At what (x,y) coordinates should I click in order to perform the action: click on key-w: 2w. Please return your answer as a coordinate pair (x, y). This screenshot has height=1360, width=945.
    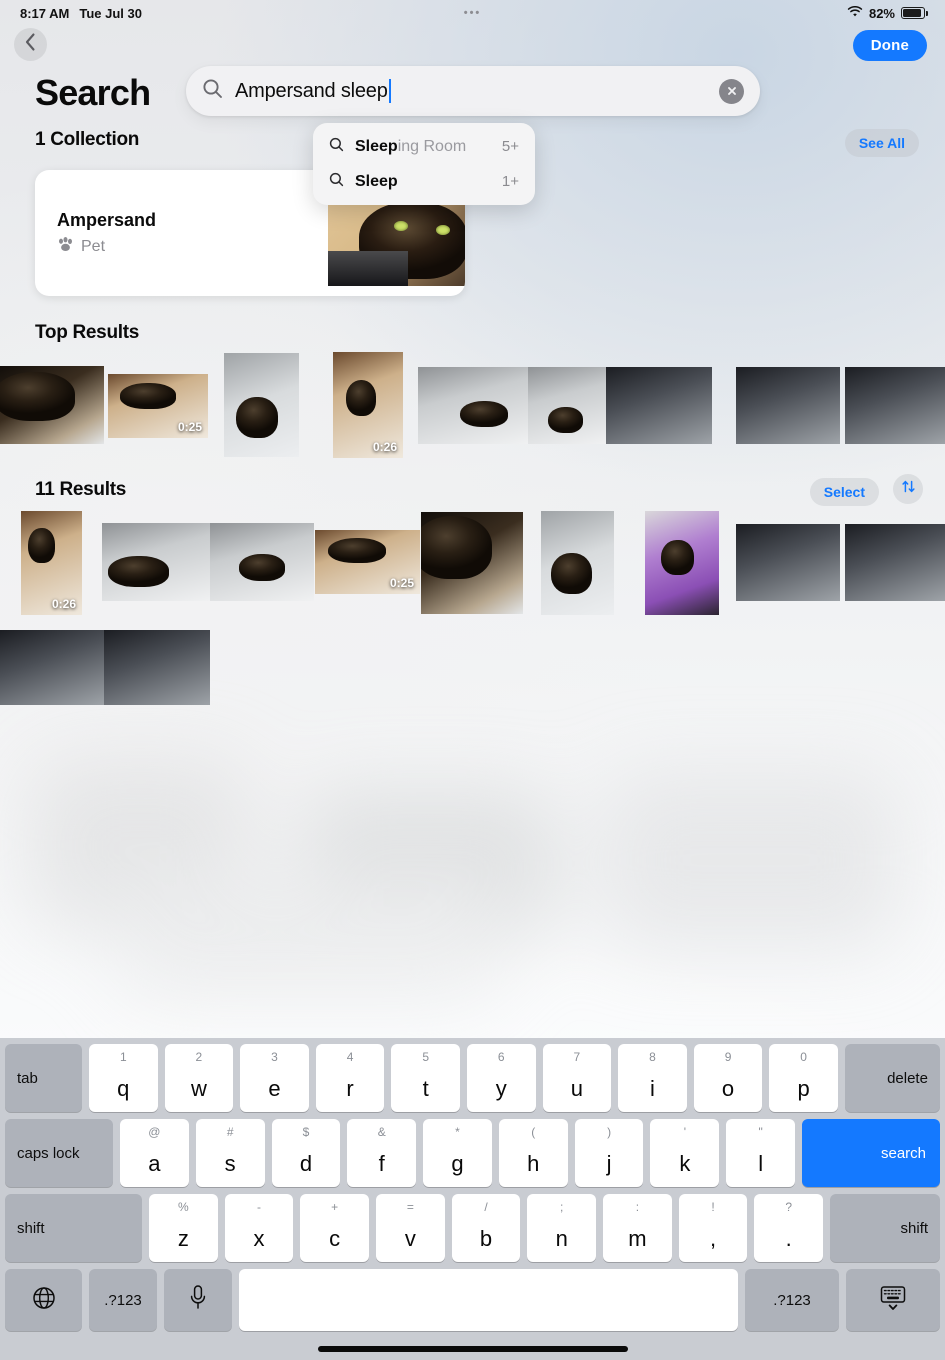
    Looking at the image, I should click on (199, 1078).